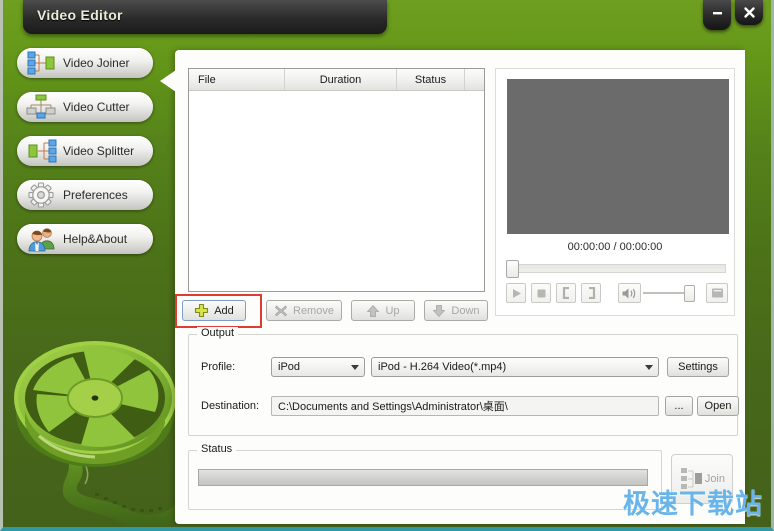  I want to click on play-button, so click(516, 293).